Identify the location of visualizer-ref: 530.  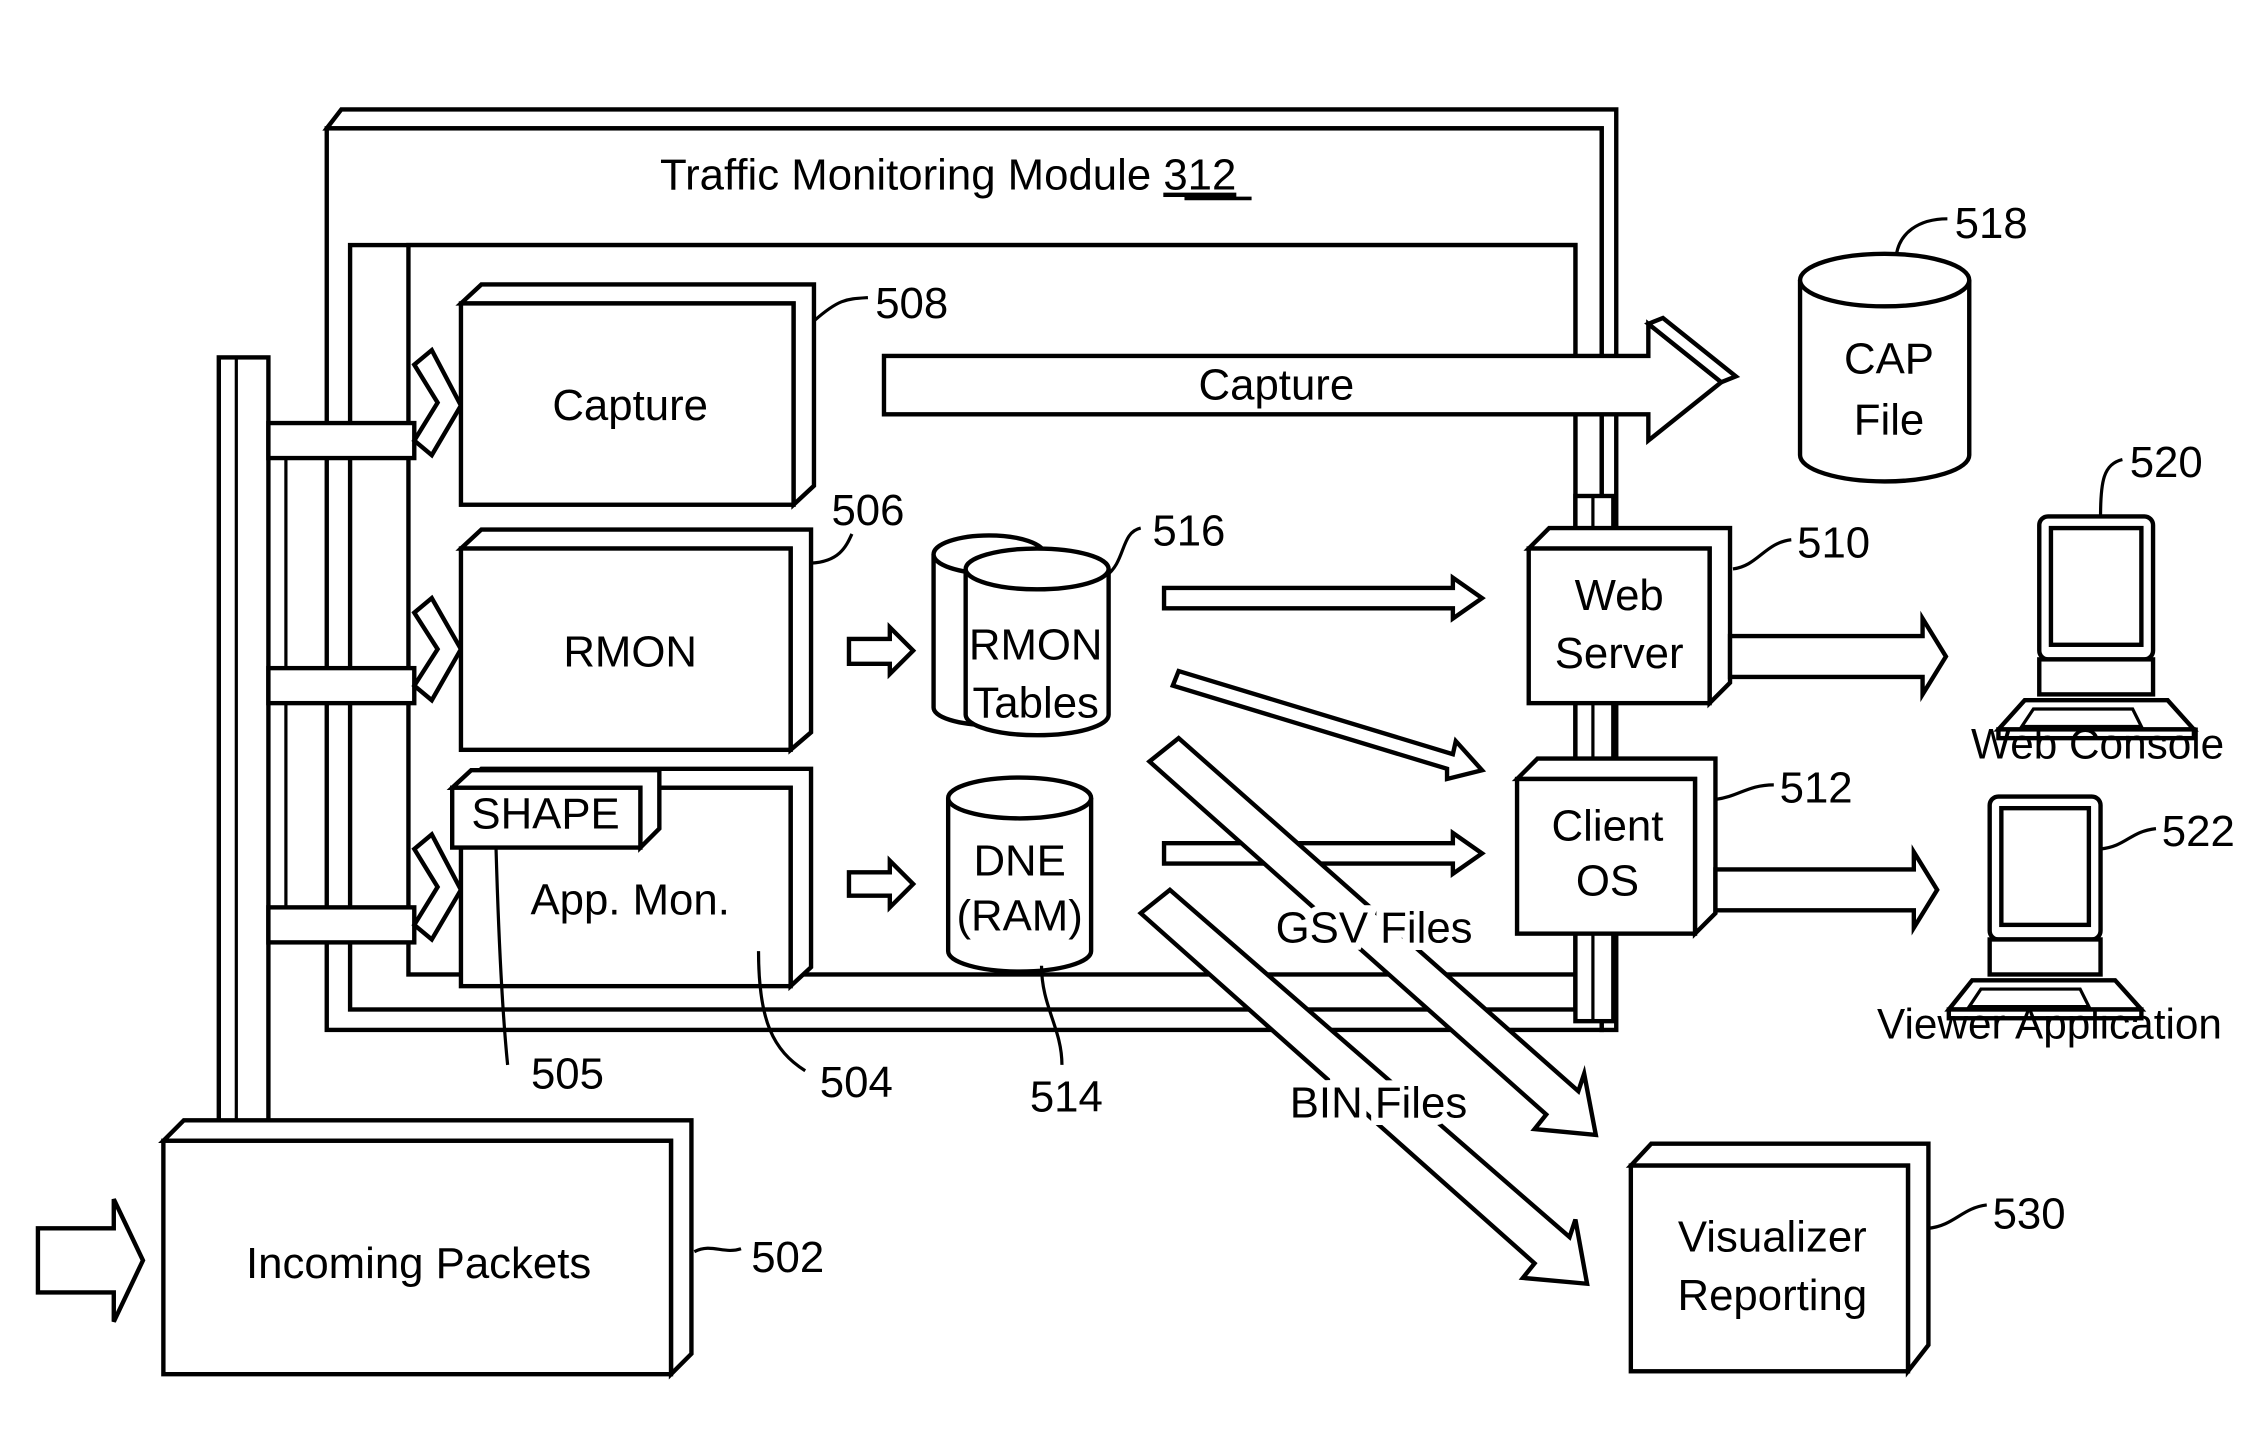
(2029, 1213).